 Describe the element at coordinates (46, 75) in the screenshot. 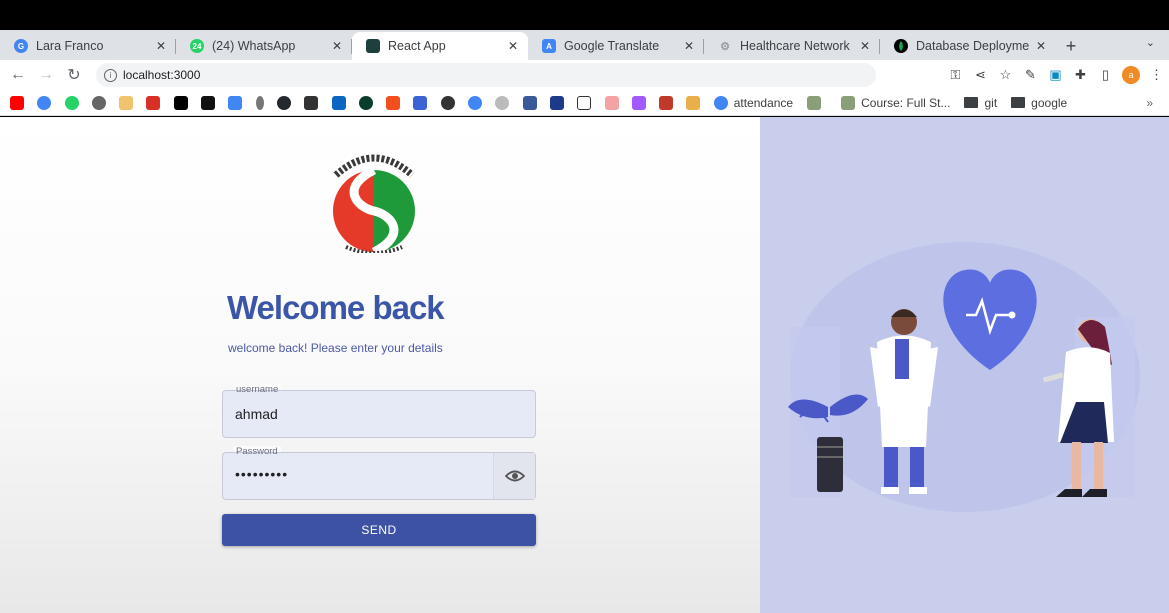

I see `forward-arrow-icon: →` at that location.